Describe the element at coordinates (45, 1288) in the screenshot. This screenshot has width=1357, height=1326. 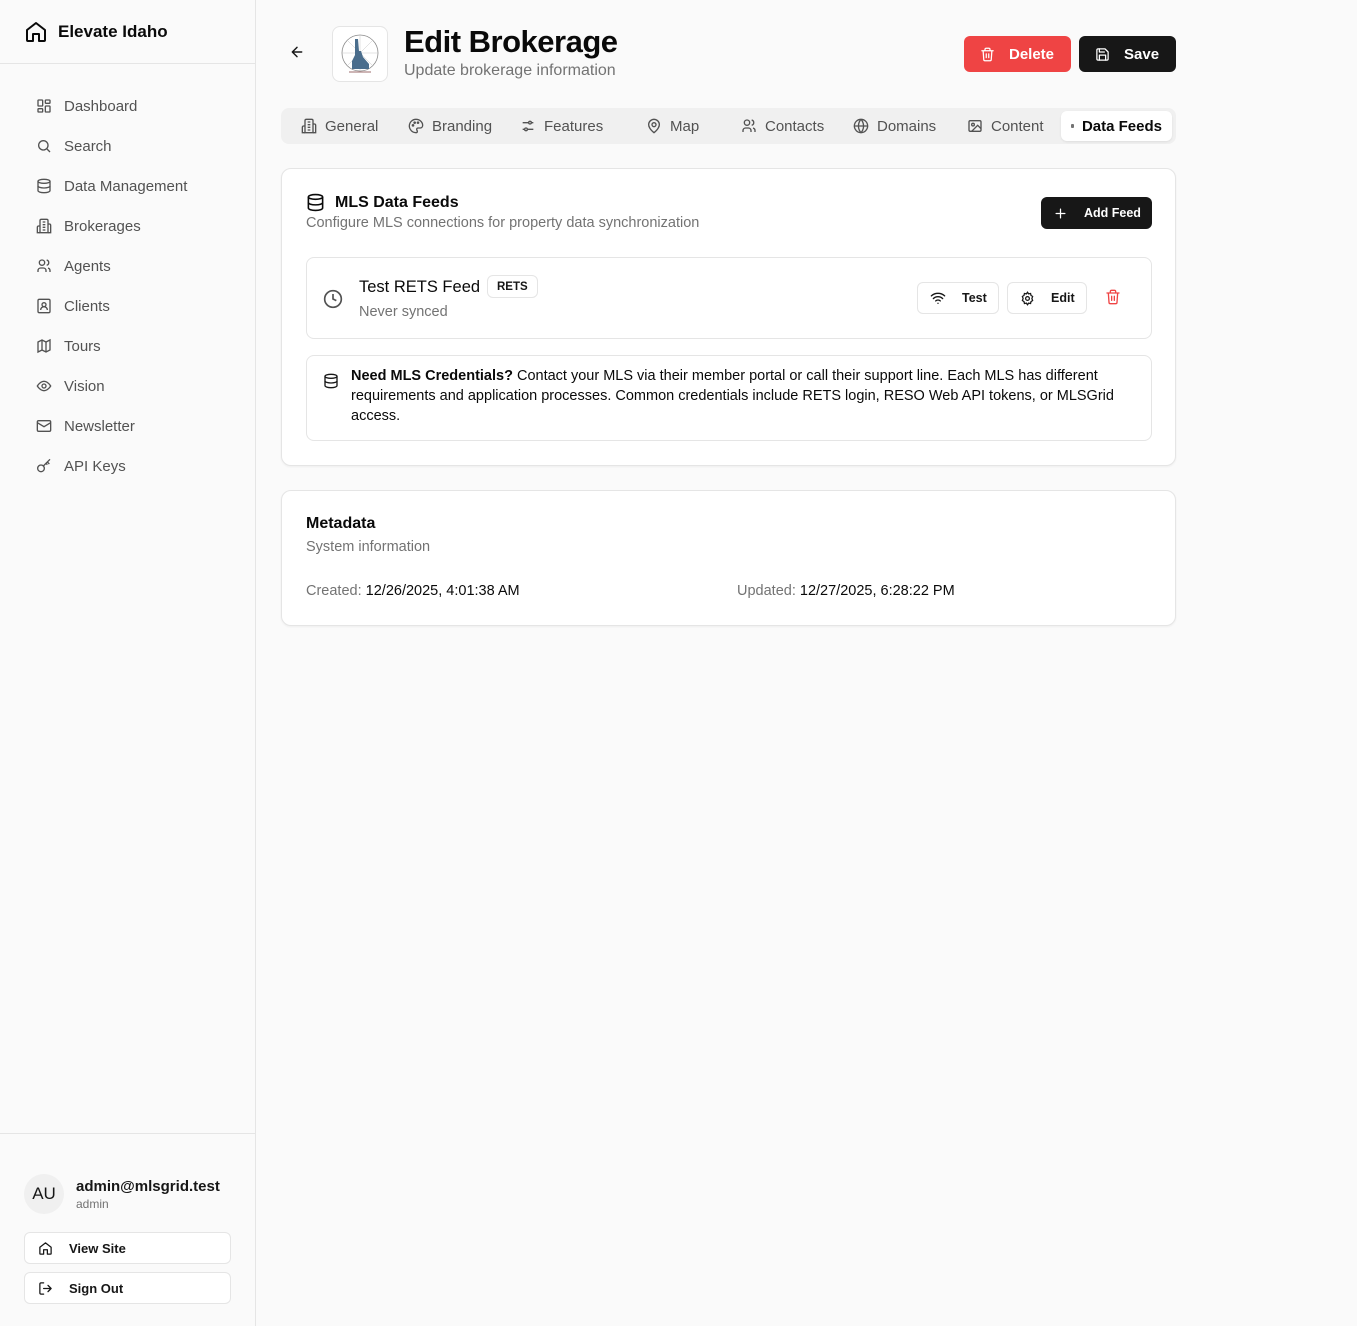
I see `log-out-icon` at that location.